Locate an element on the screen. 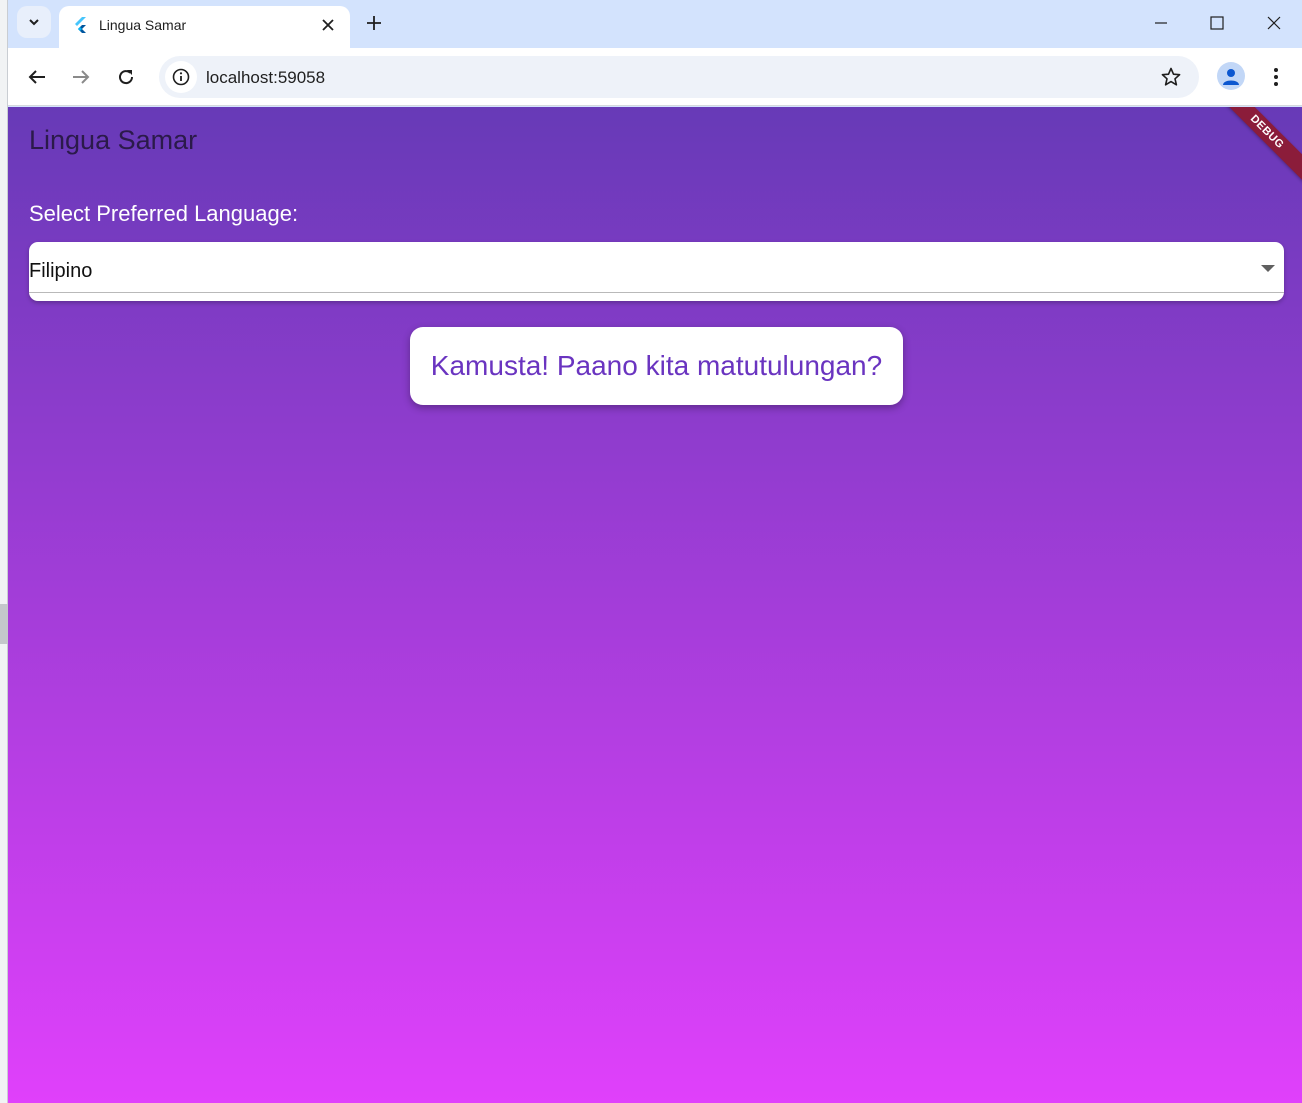  minimize-button is located at coordinates (1161, 23).